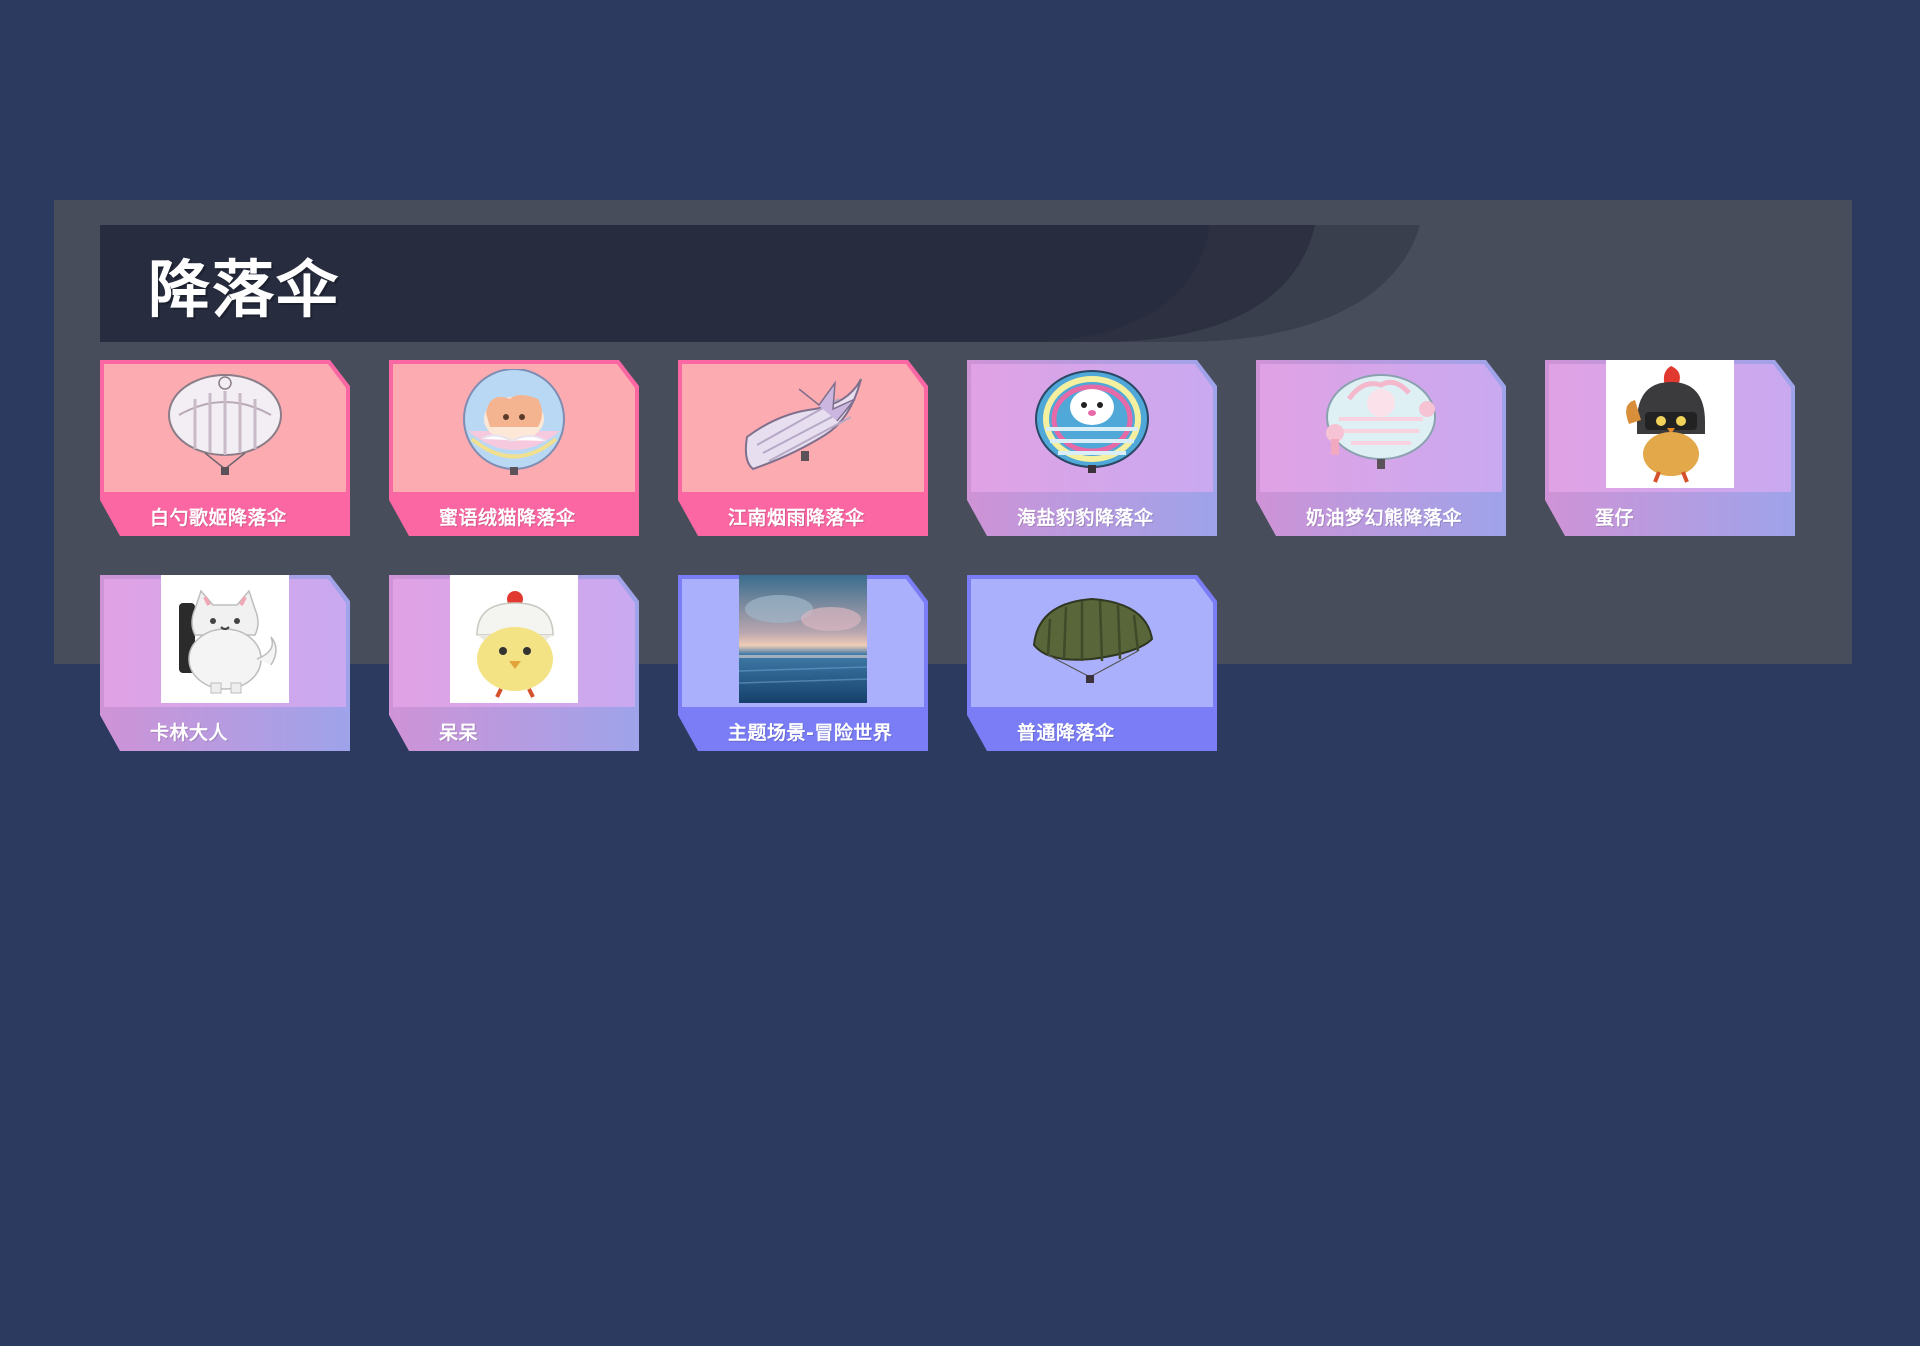  I want to click on item-label: 呆呆, so click(459, 733).